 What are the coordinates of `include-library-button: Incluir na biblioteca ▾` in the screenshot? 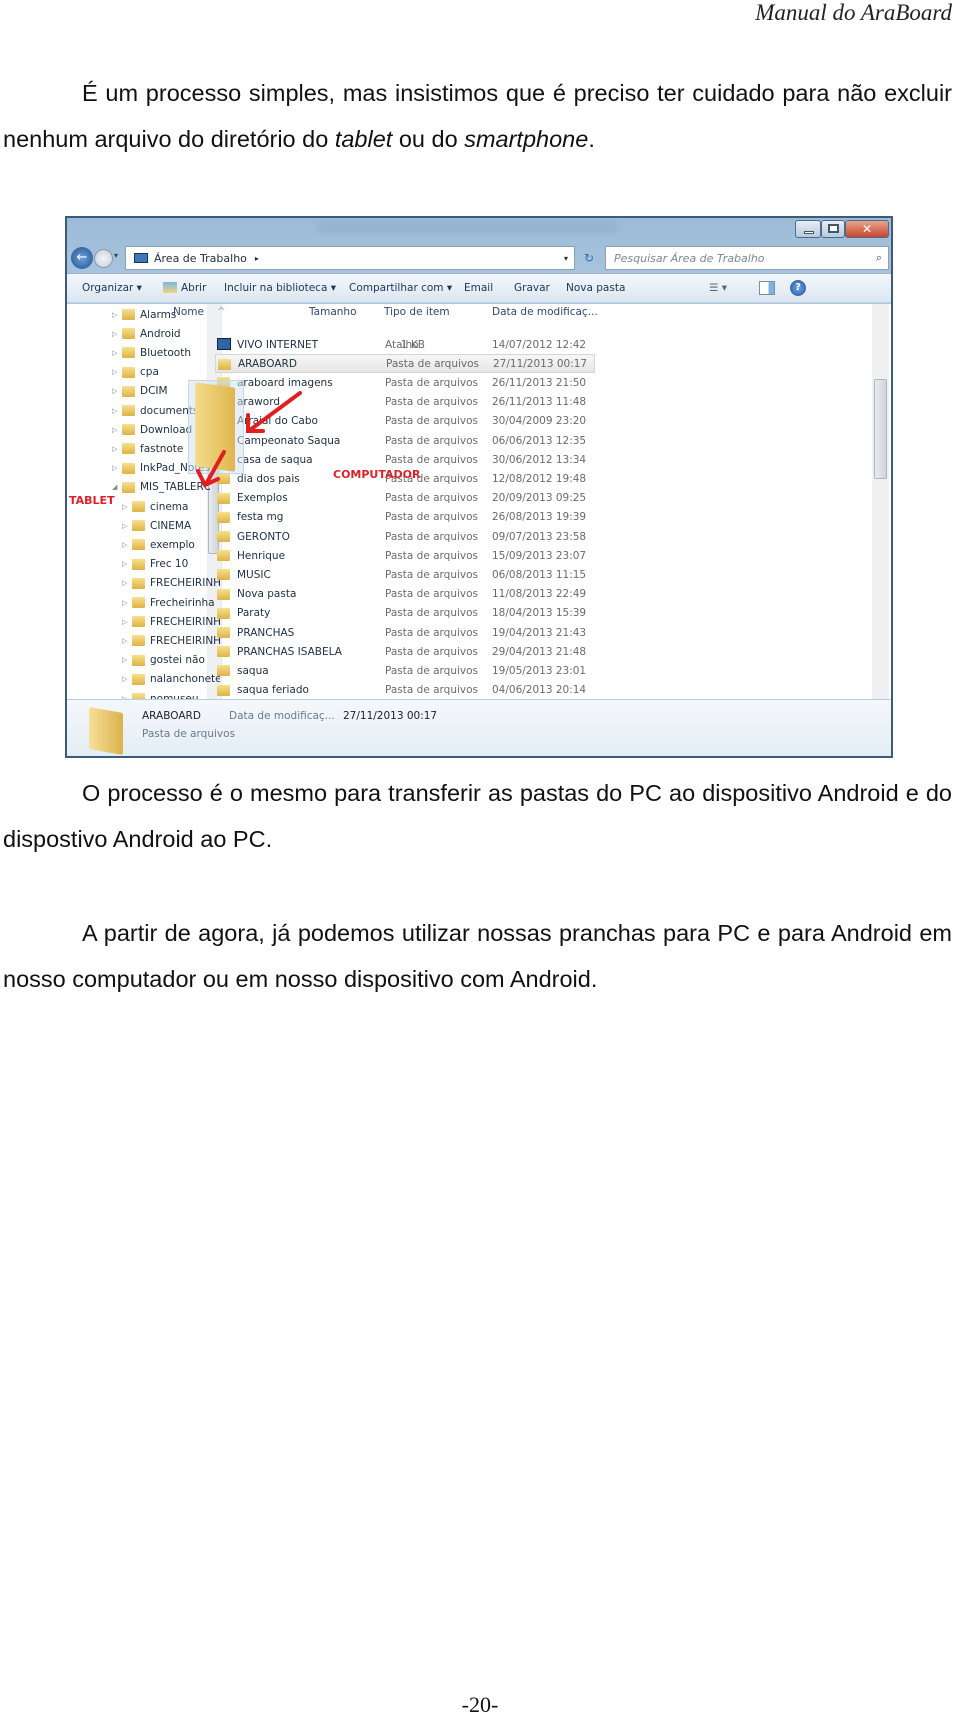 It's located at (280, 288).